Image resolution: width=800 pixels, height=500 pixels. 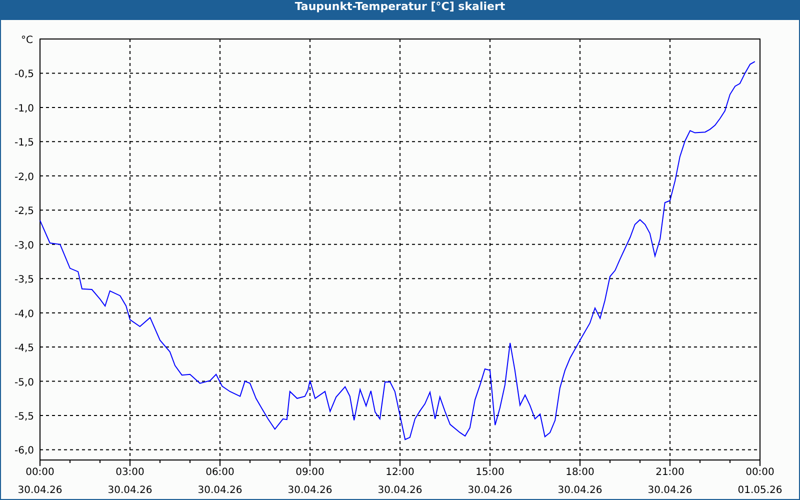 What do you see at coordinates (24, 108) in the screenshot?
I see `y-tick-label: -1,0` at bounding box center [24, 108].